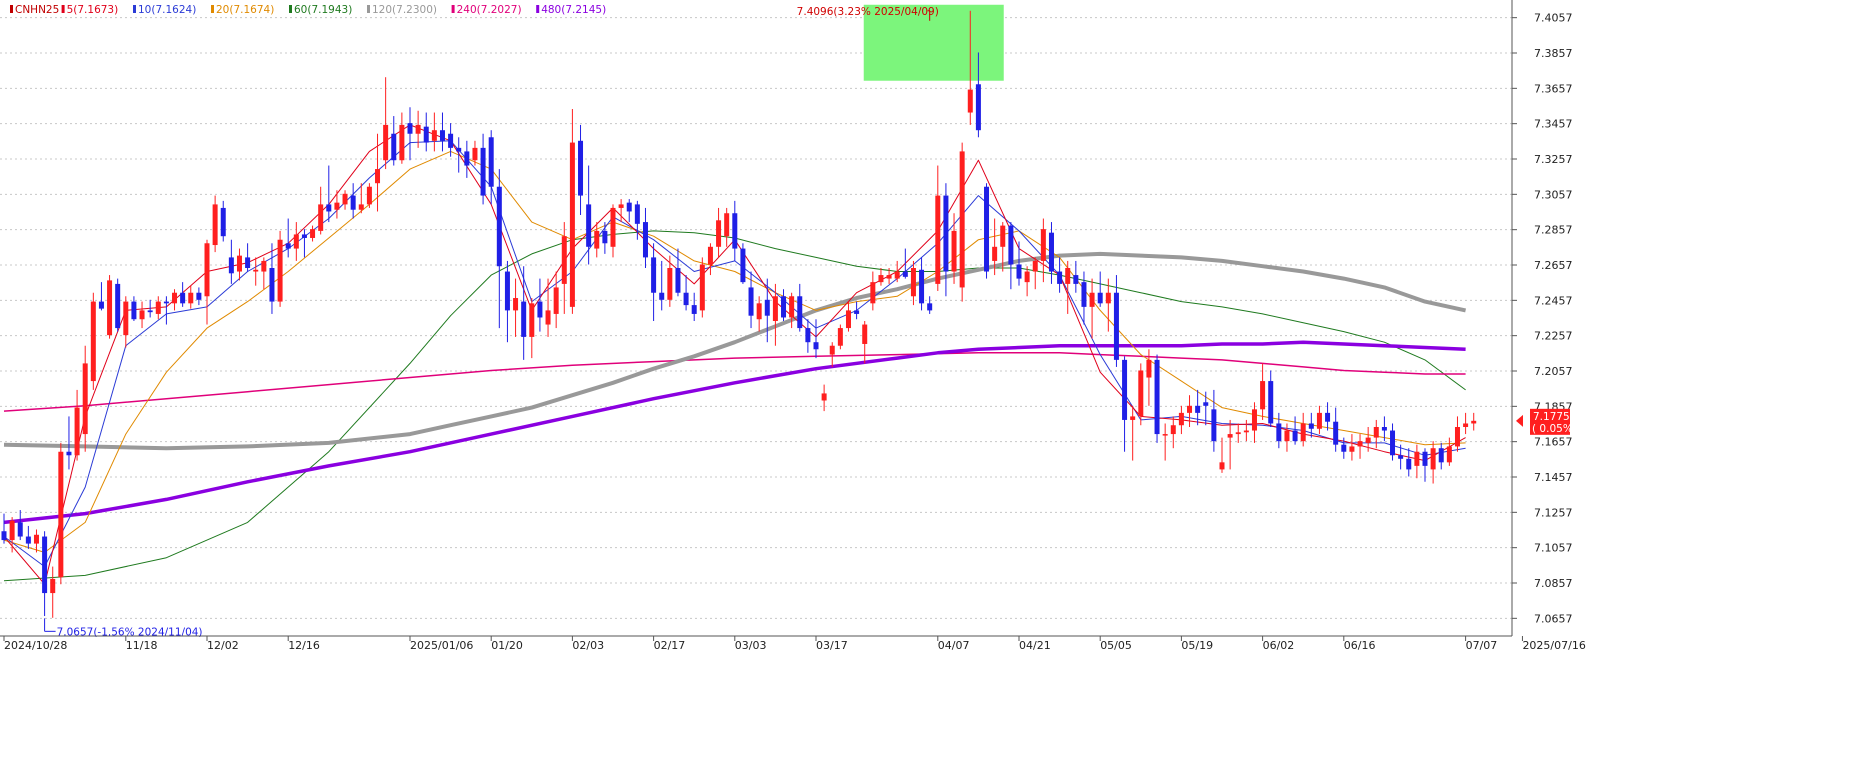 The image size is (1863, 774). Describe the element at coordinates (573, 10) in the screenshot. I see `legend-item-7: 480(7.2145)` at that location.